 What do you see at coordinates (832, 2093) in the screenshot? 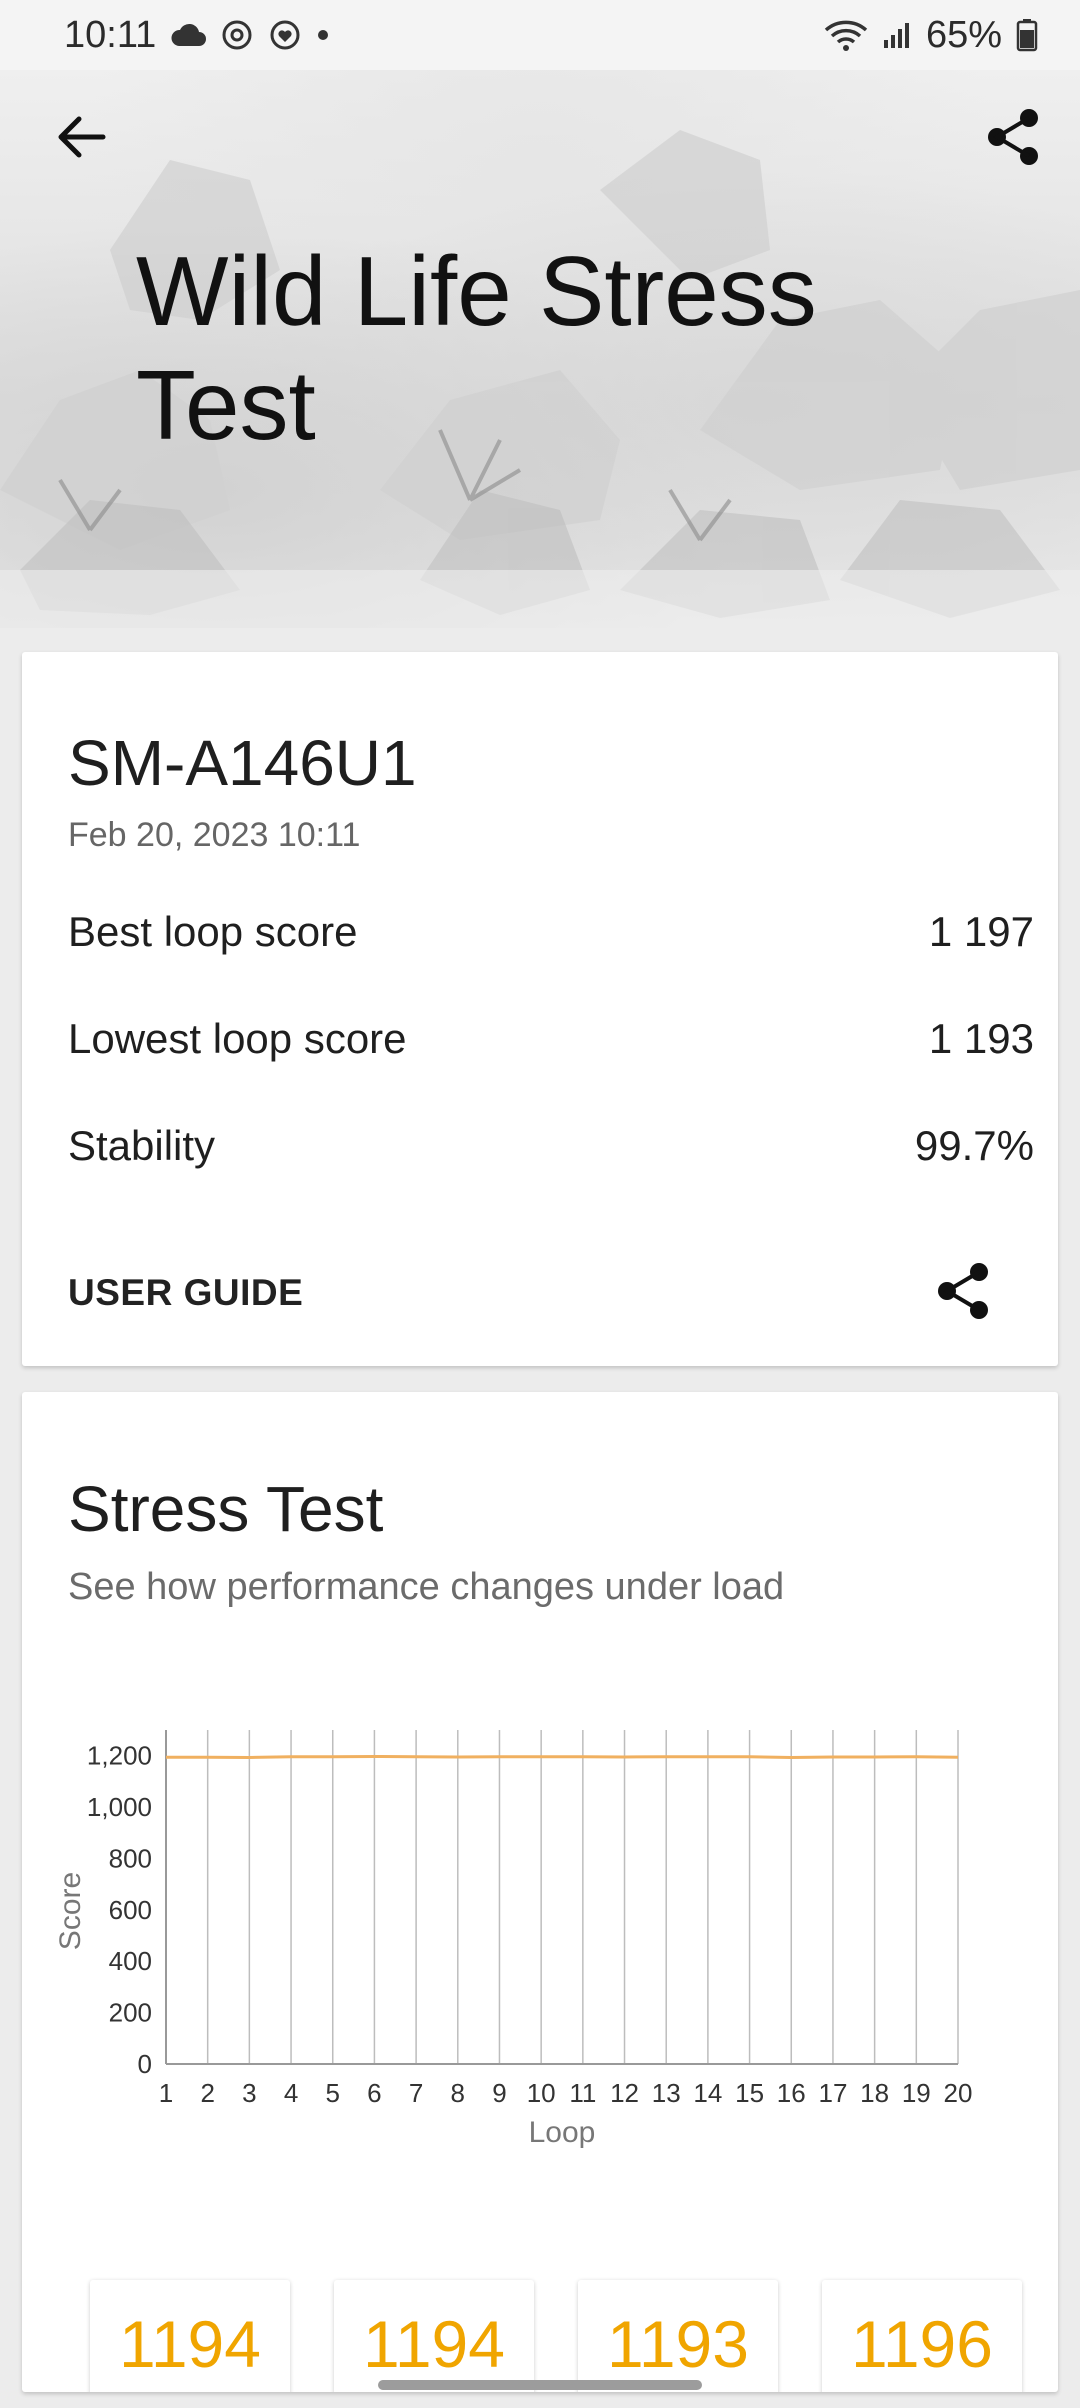
I see `chart-x-tick-label: 17` at bounding box center [832, 2093].